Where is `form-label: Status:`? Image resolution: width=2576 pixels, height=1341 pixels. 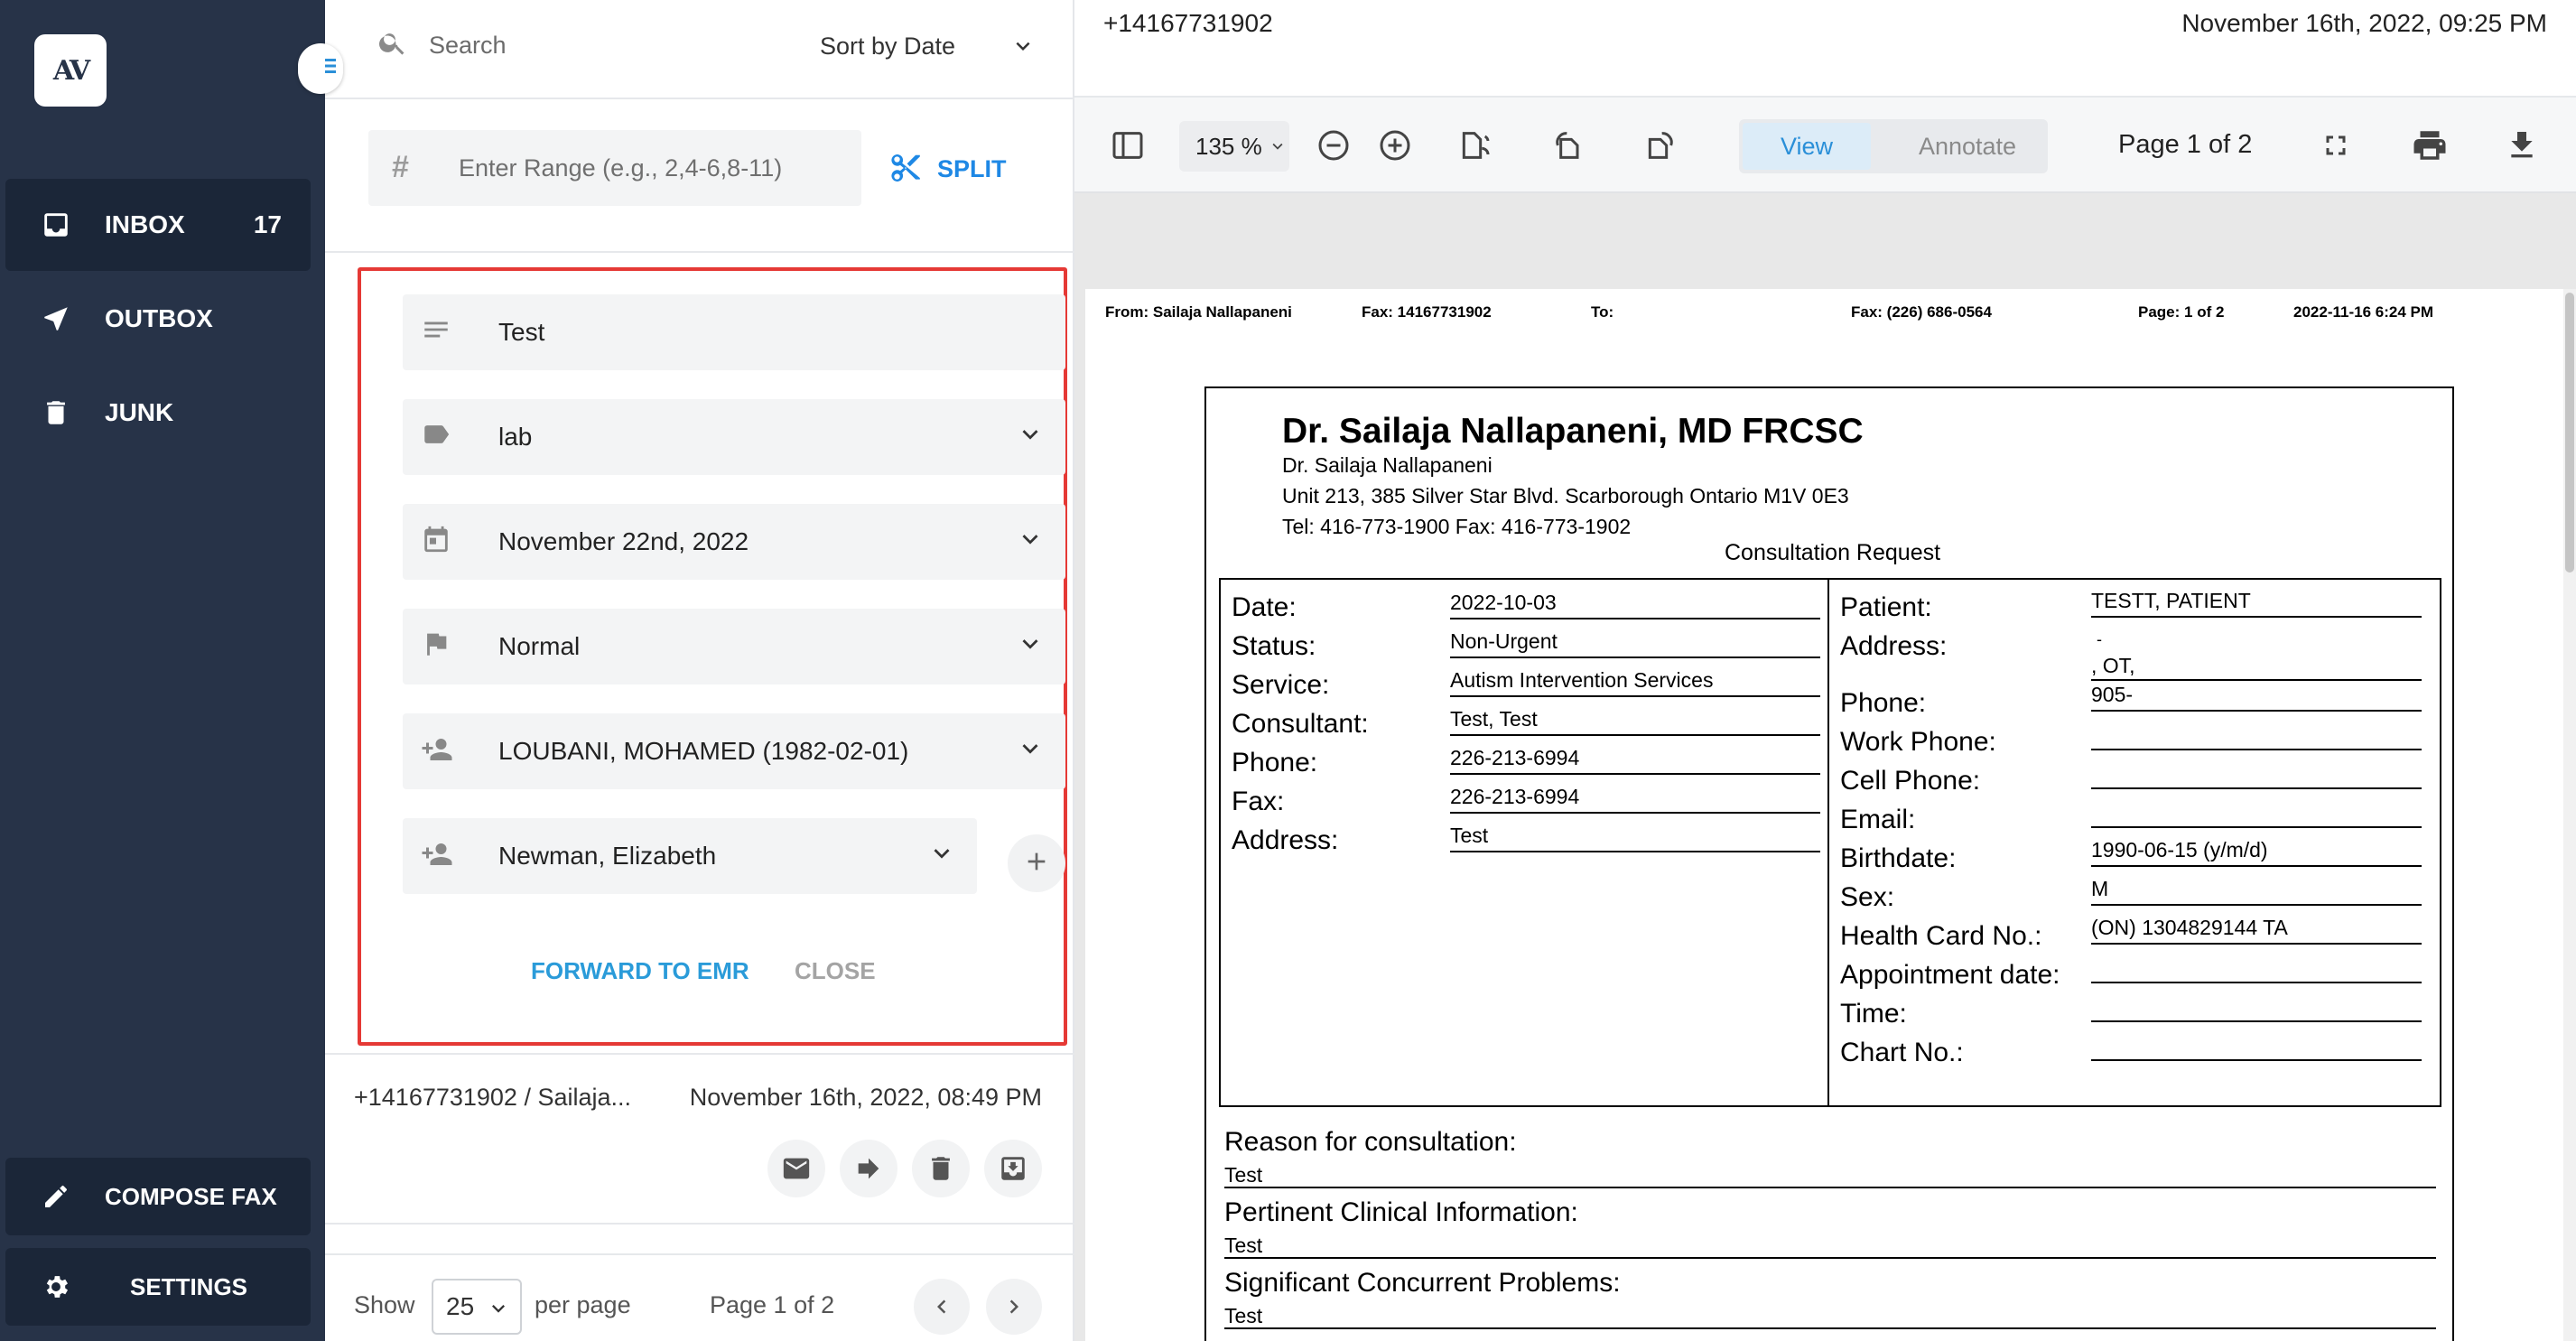
form-label: Status: is located at coordinates (1274, 646).